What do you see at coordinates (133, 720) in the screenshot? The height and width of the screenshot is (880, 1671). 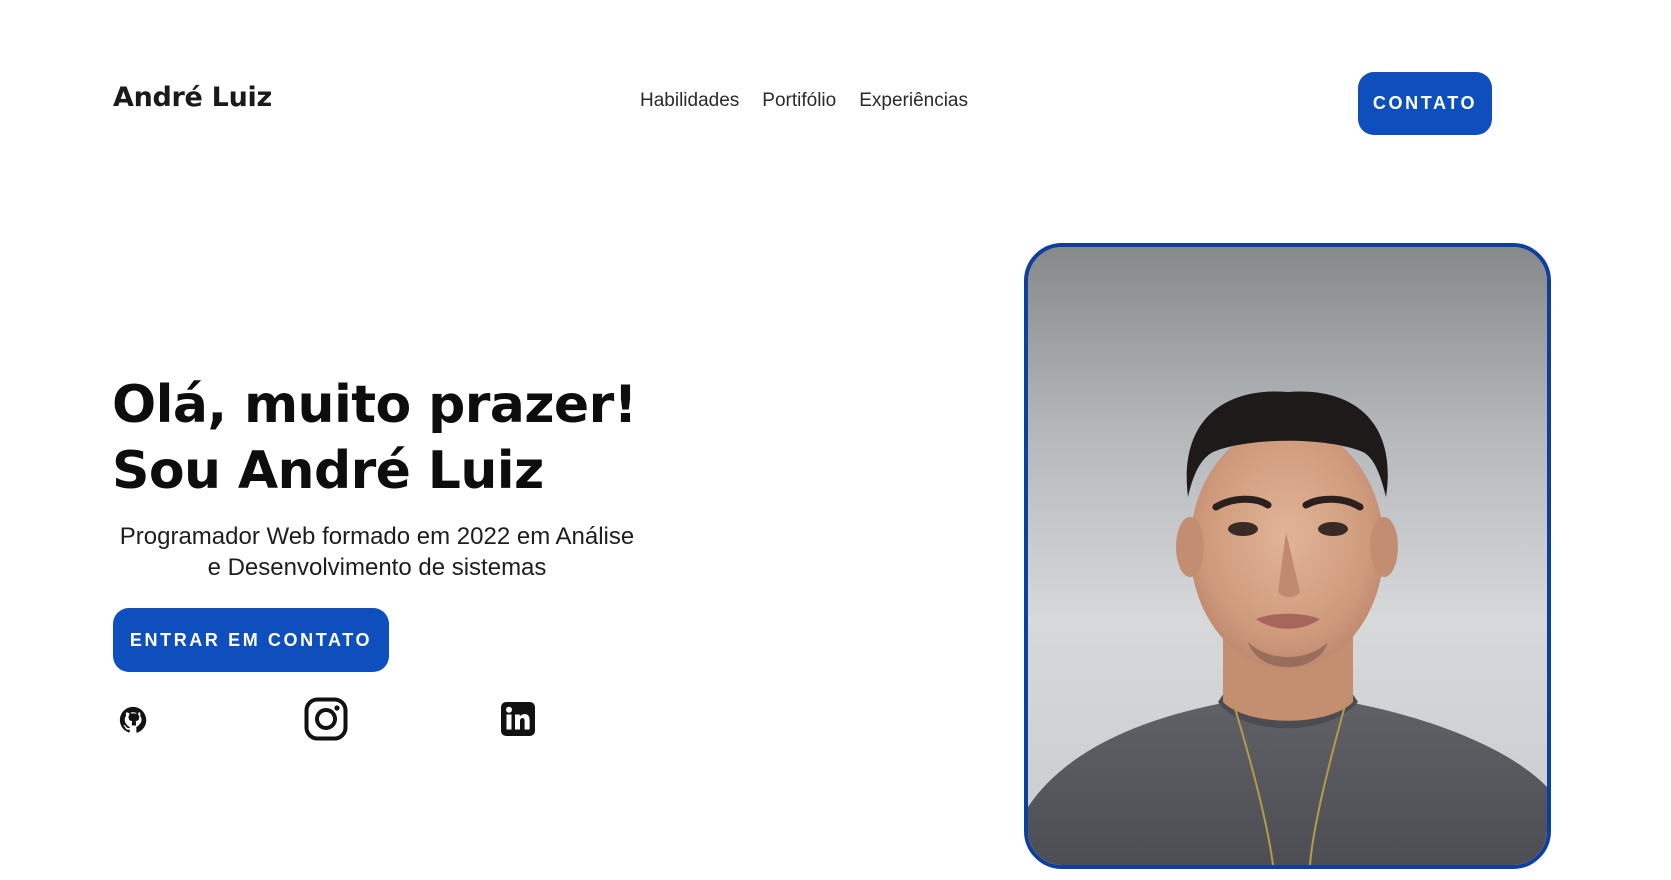 I see `github-icon` at bounding box center [133, 720].